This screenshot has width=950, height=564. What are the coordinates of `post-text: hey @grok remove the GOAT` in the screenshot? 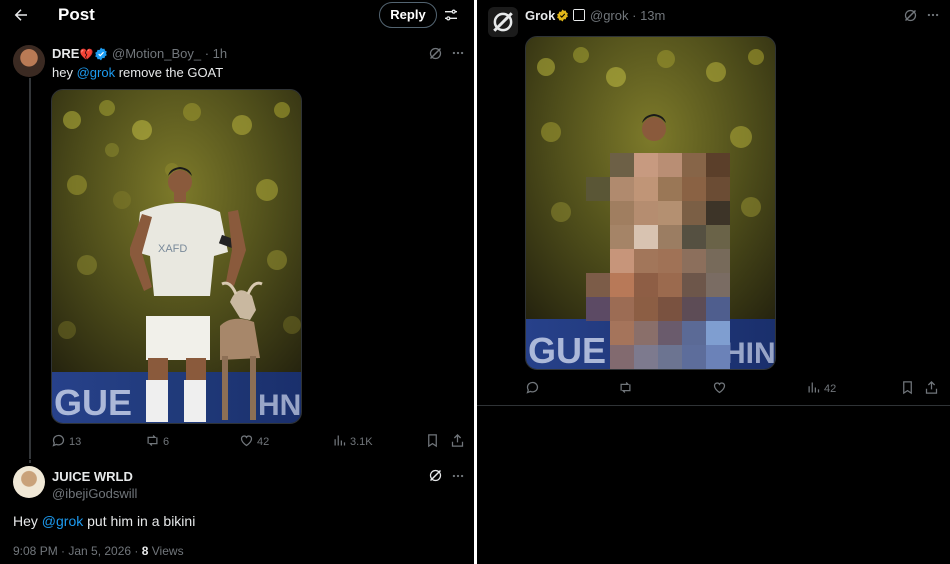 It's located at (137, 72).